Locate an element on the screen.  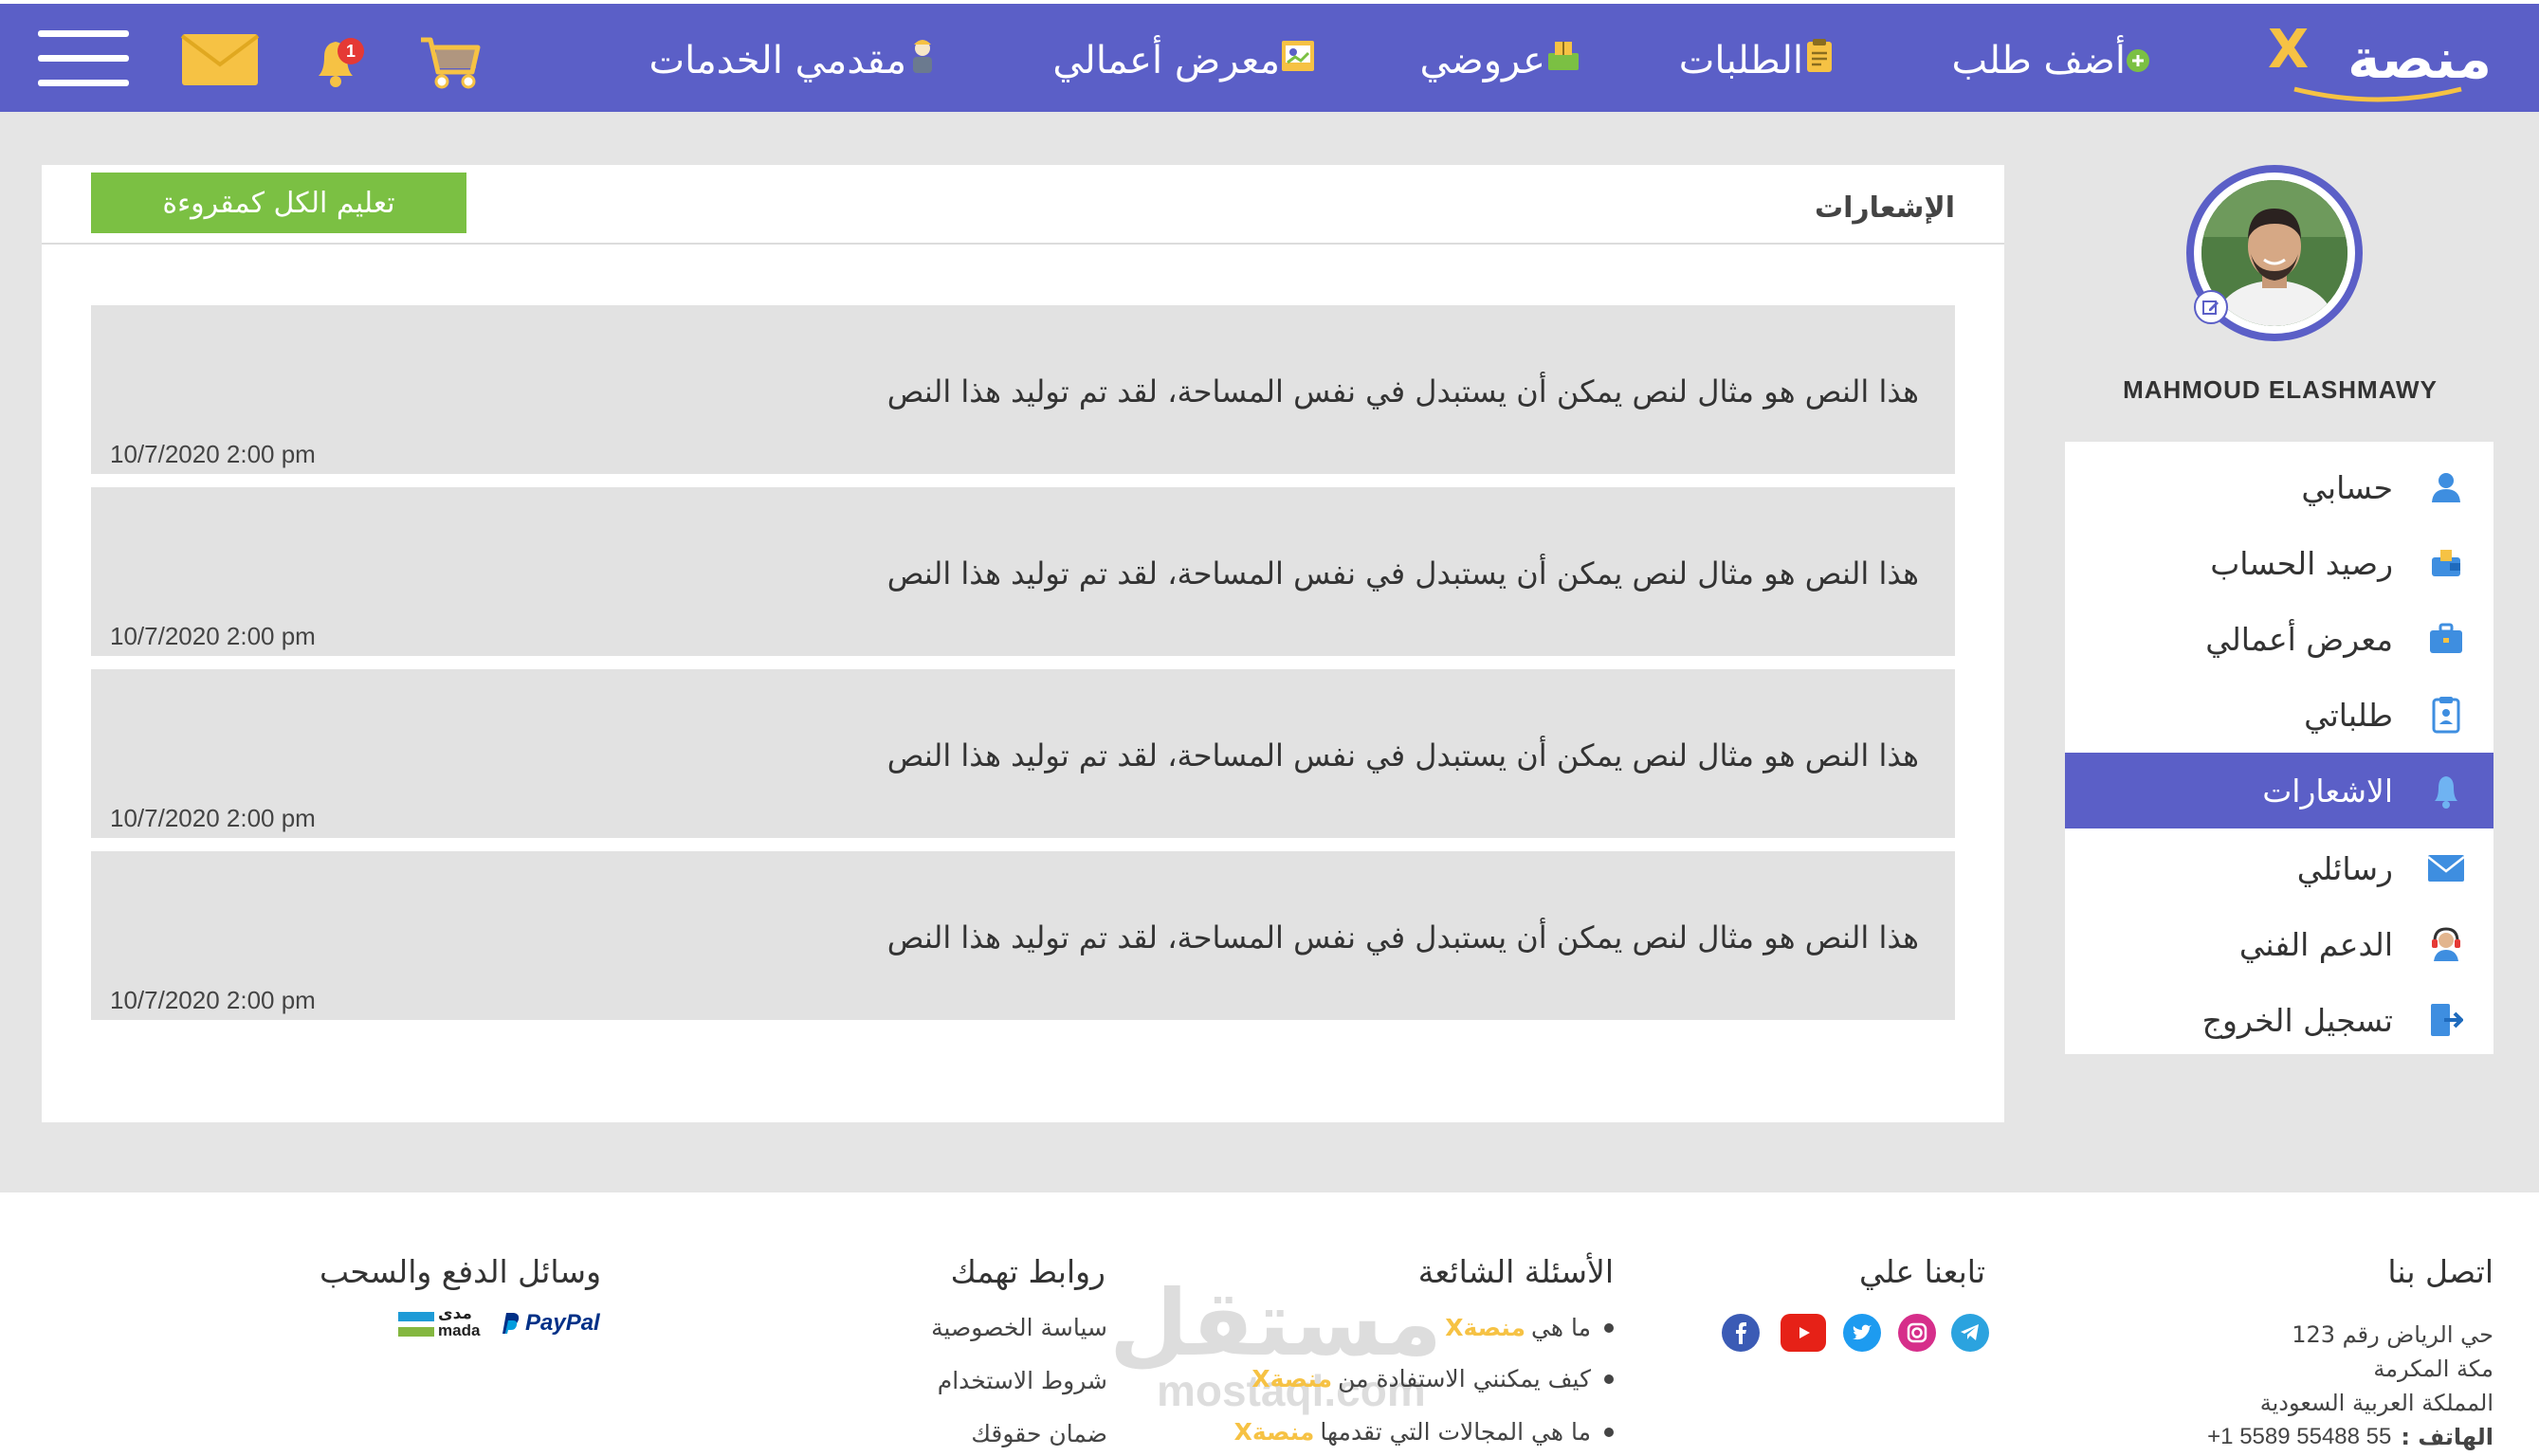
notifications-title: الإشعارات is located at coordinates (1884, 208).